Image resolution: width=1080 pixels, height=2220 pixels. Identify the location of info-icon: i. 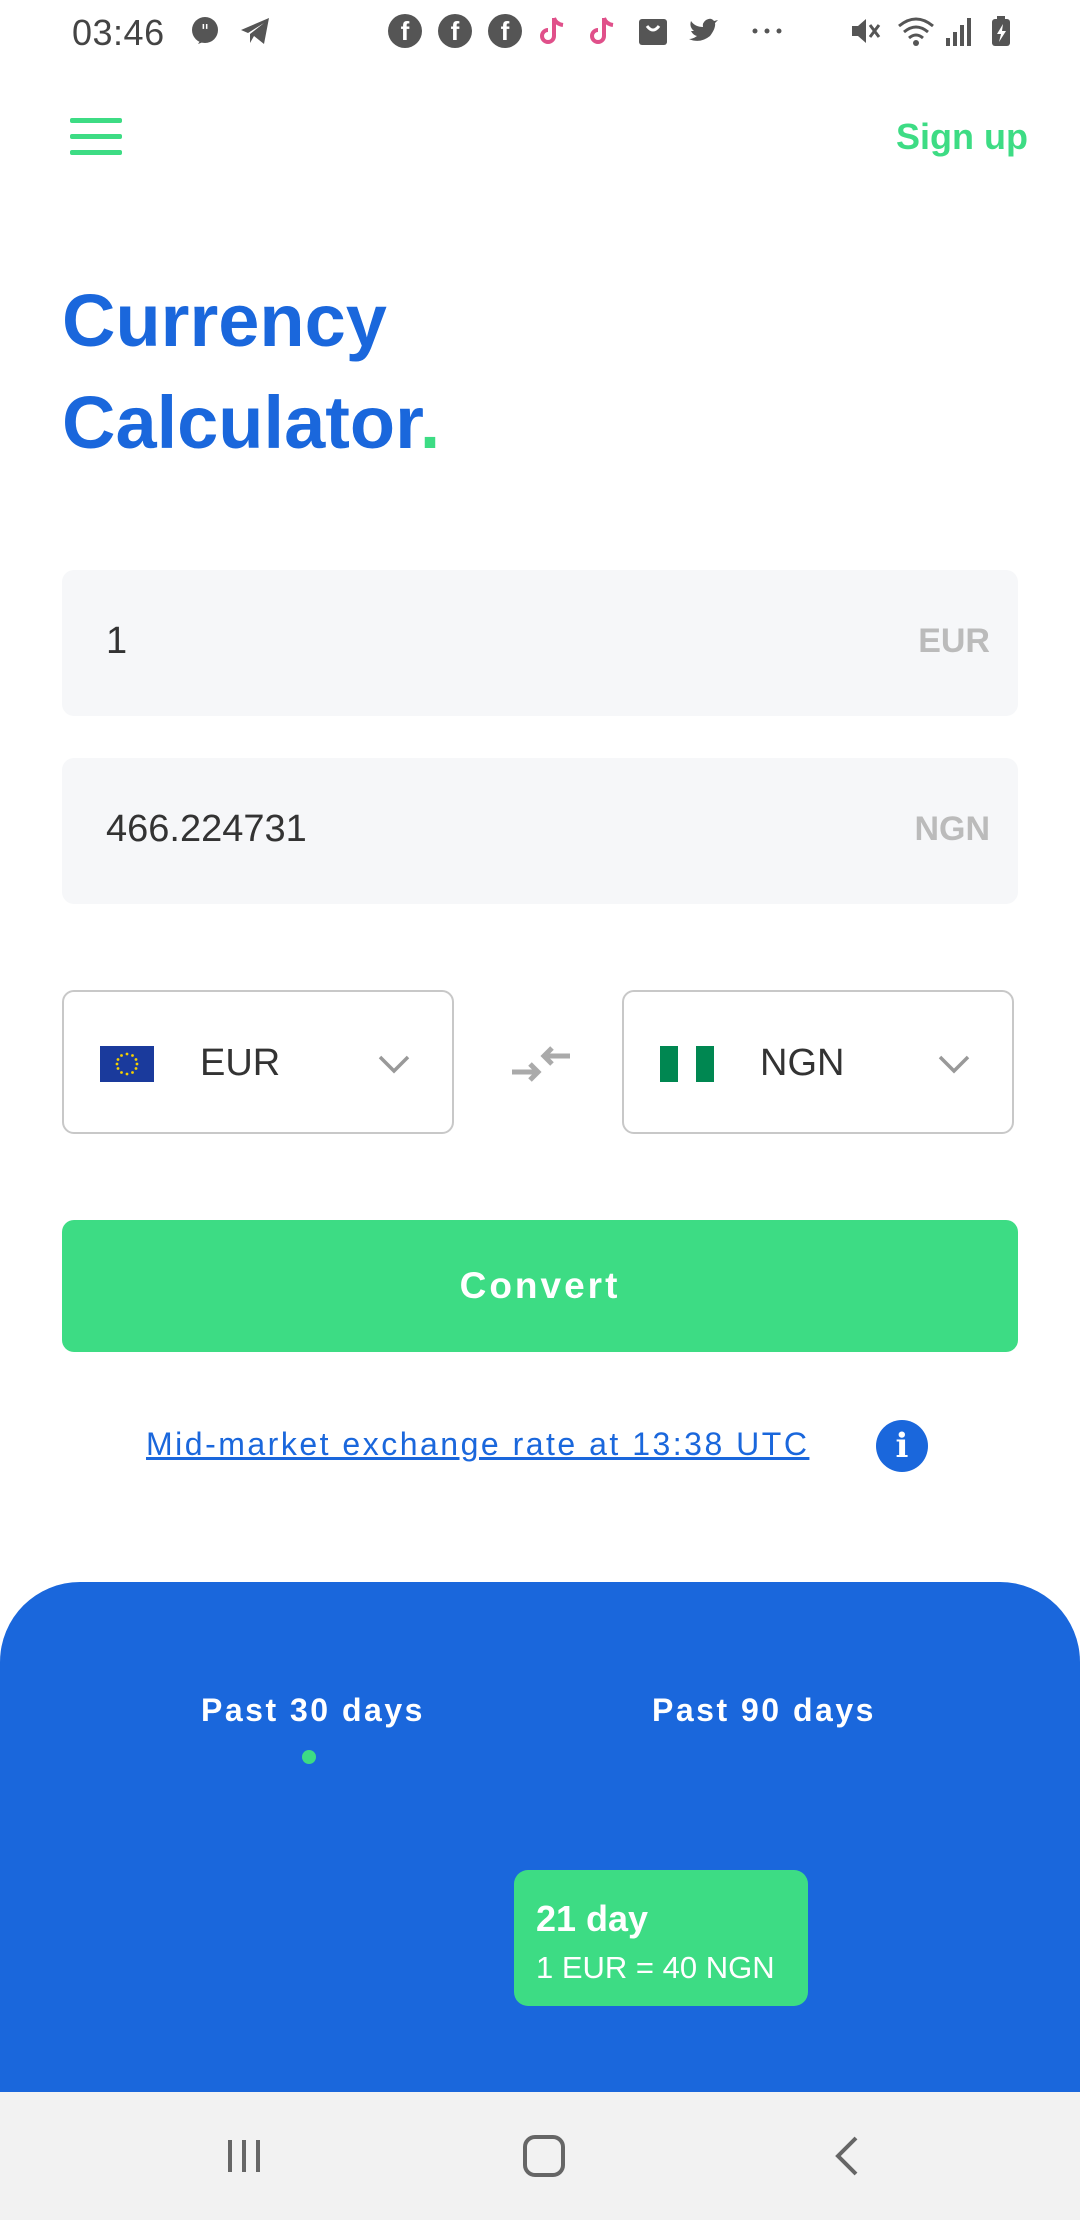
(902, 1446).